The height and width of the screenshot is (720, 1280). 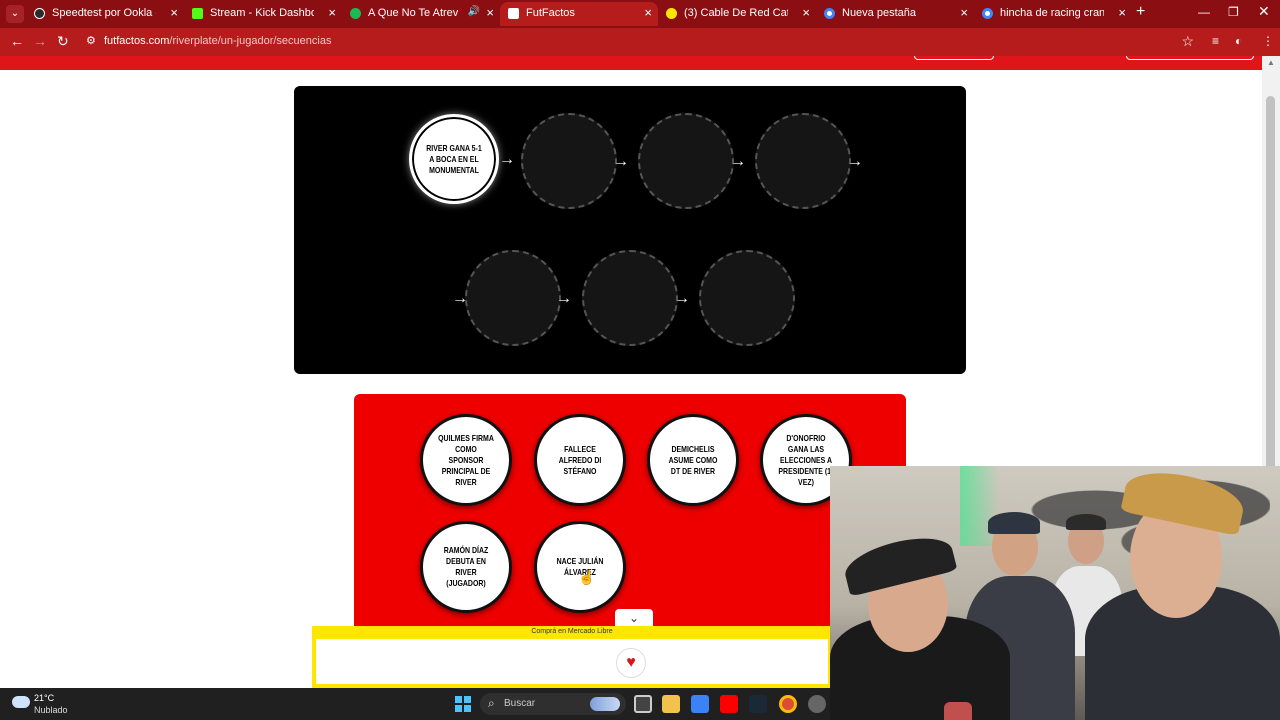 I want to click on windows-taskbar: 21°C Nublado ⌕ Buscar, so click(x=415, y=704).